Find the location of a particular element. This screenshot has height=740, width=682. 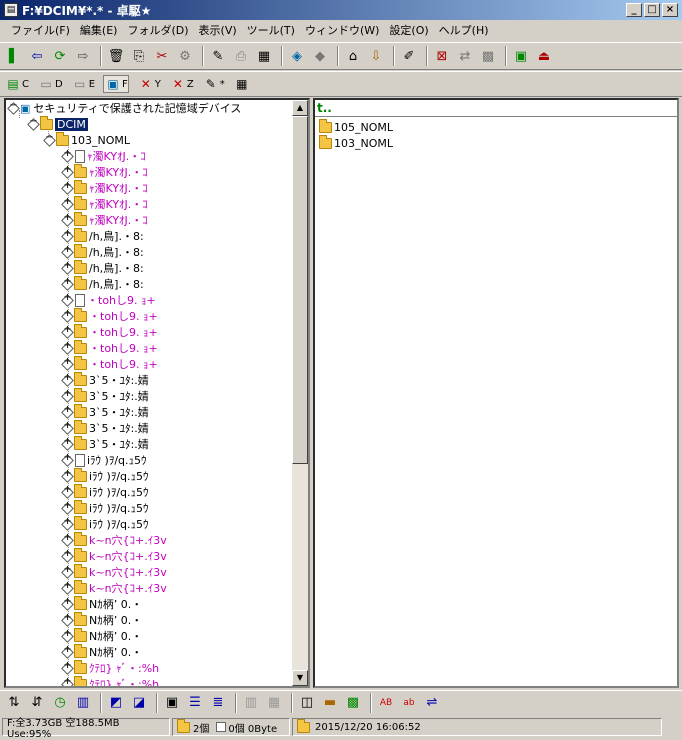

ruler-icon: ▬ is located at coordinates (330, 703).